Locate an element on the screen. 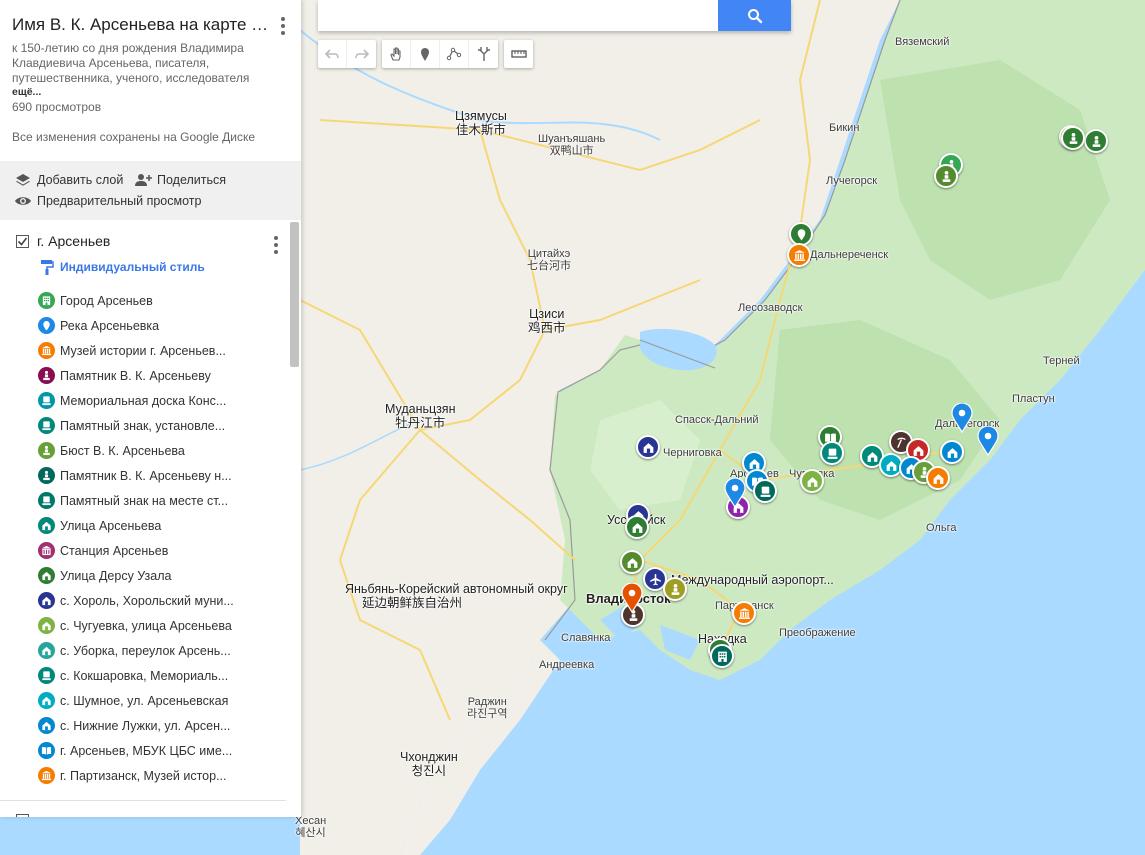 This screenshot has width=1145, height=855. add-layer-button: Добавить слой is located at coordinates (68, 180).